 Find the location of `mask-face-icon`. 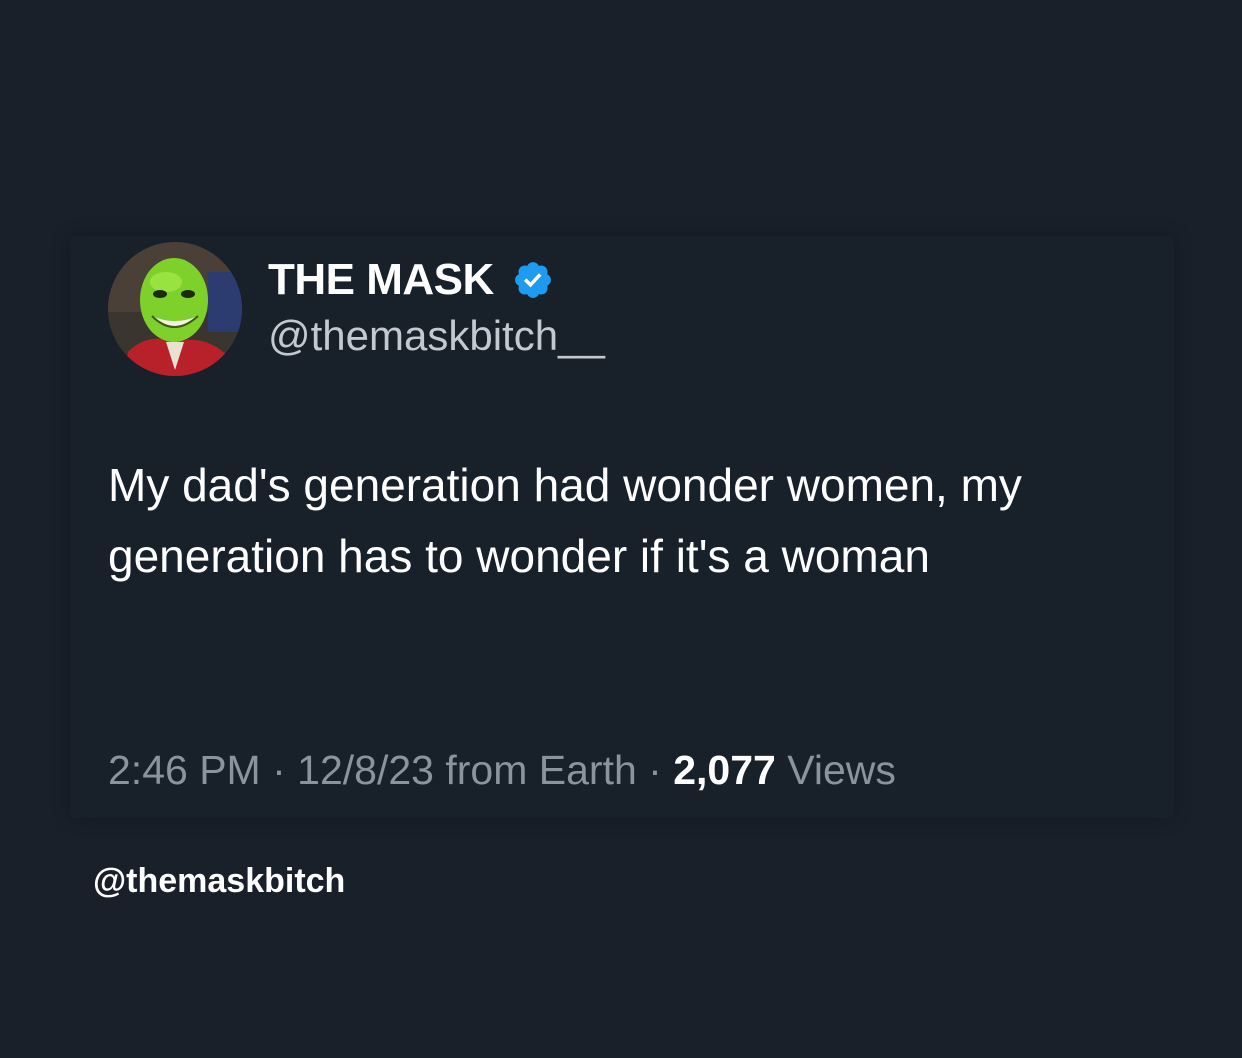

mask-face-icon is located at coordinates (175, 309).